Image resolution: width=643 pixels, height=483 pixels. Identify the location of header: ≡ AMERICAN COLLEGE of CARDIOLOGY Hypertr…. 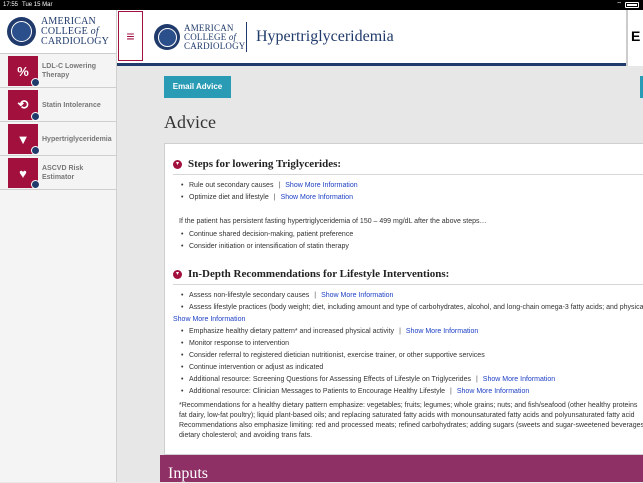
(380, 38).